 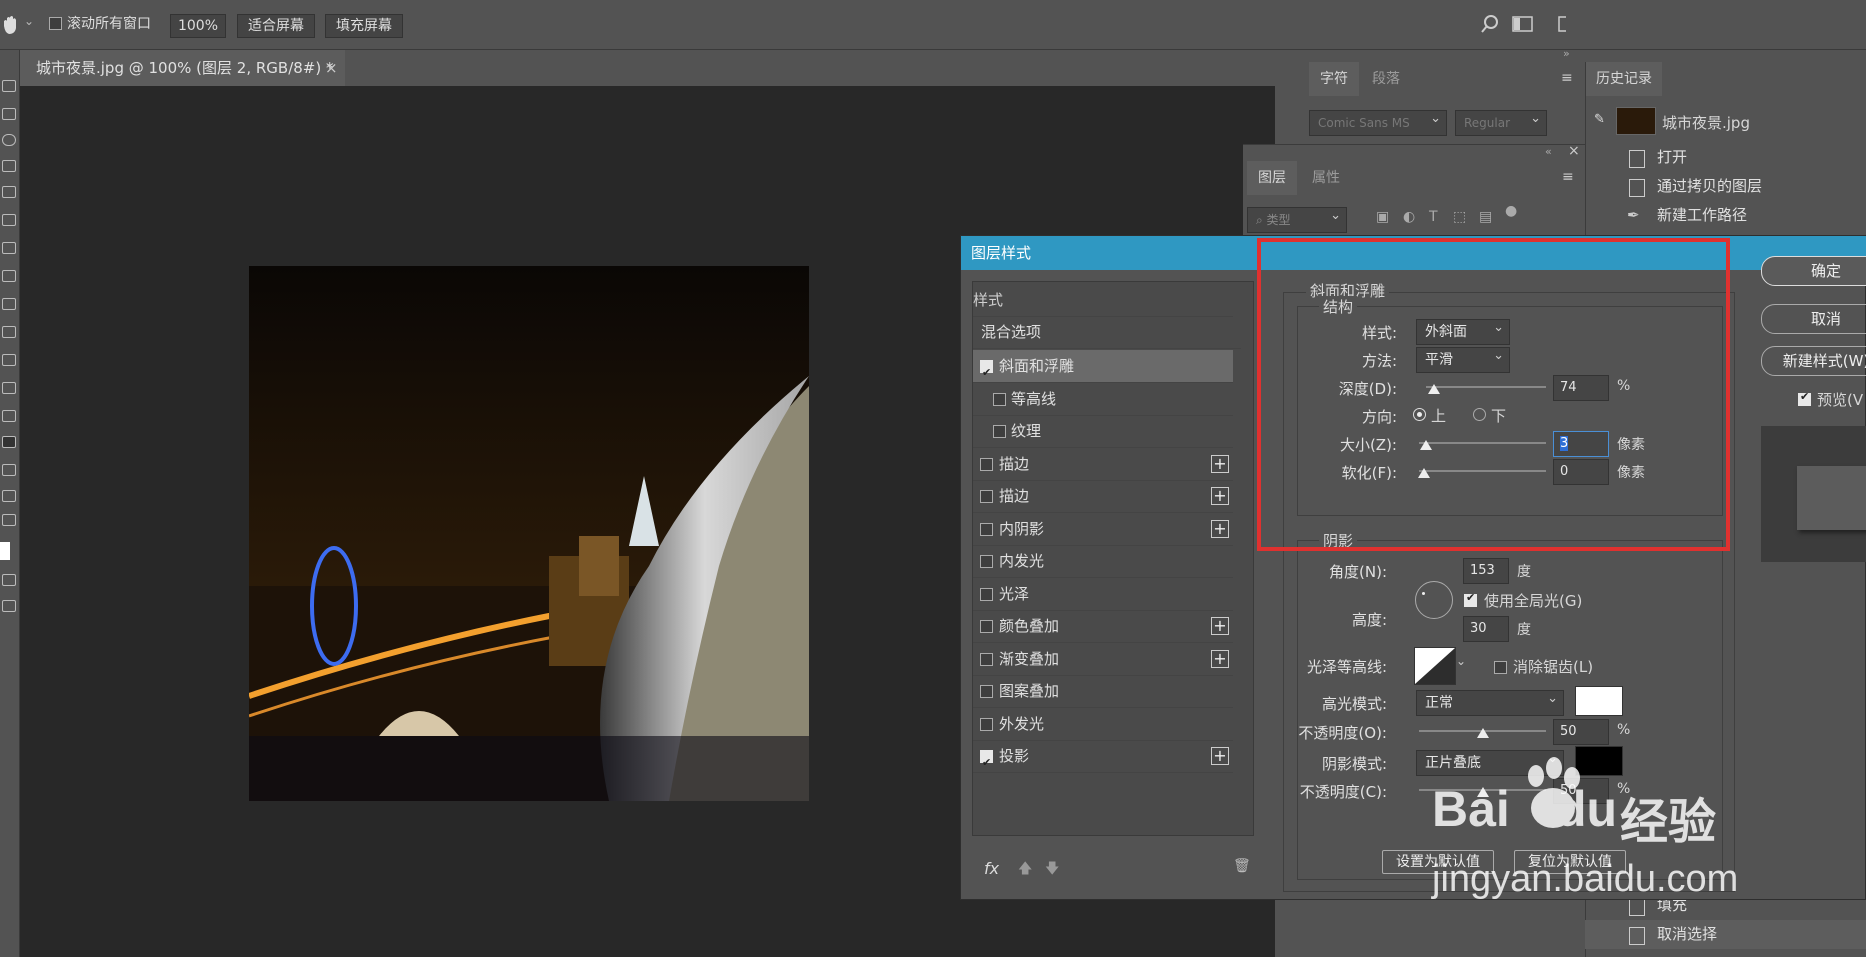 I want to click on history-brush-tool-icon, so click(x=9, y=332).